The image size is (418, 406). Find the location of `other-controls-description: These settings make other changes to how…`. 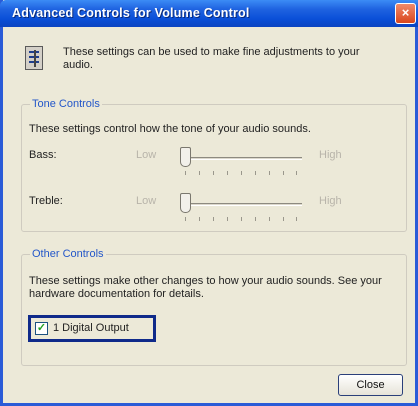

other-controls-description: These settings make other changes to how… is located at coordinates (205, 287).